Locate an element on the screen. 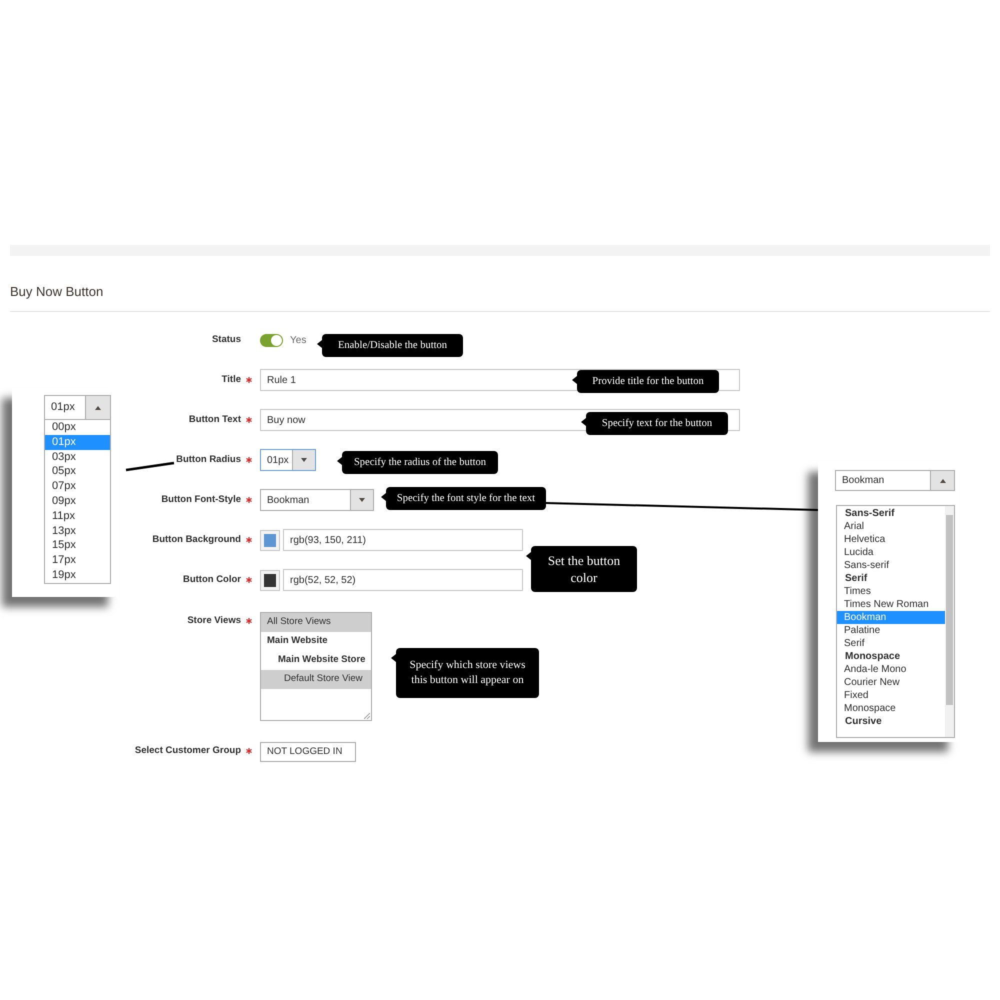 The width and height of the screenshot is (1000, 1000). multiselect-list: All Store Views Main Website Main Website Store Default Store View is located at coordinates (316, 666).